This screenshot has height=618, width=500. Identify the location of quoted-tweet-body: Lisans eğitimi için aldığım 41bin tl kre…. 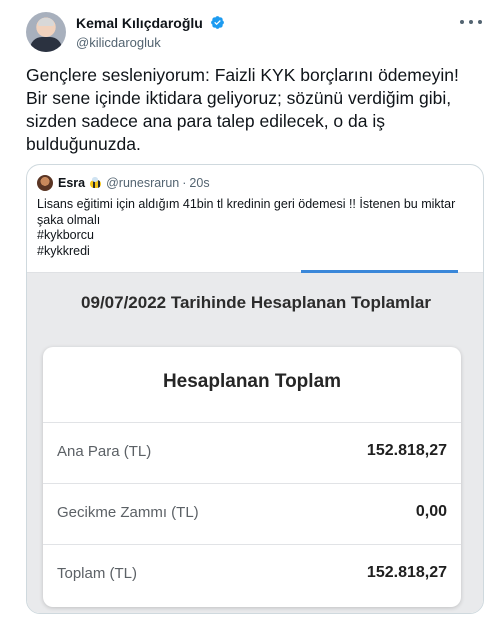
(255, 228).